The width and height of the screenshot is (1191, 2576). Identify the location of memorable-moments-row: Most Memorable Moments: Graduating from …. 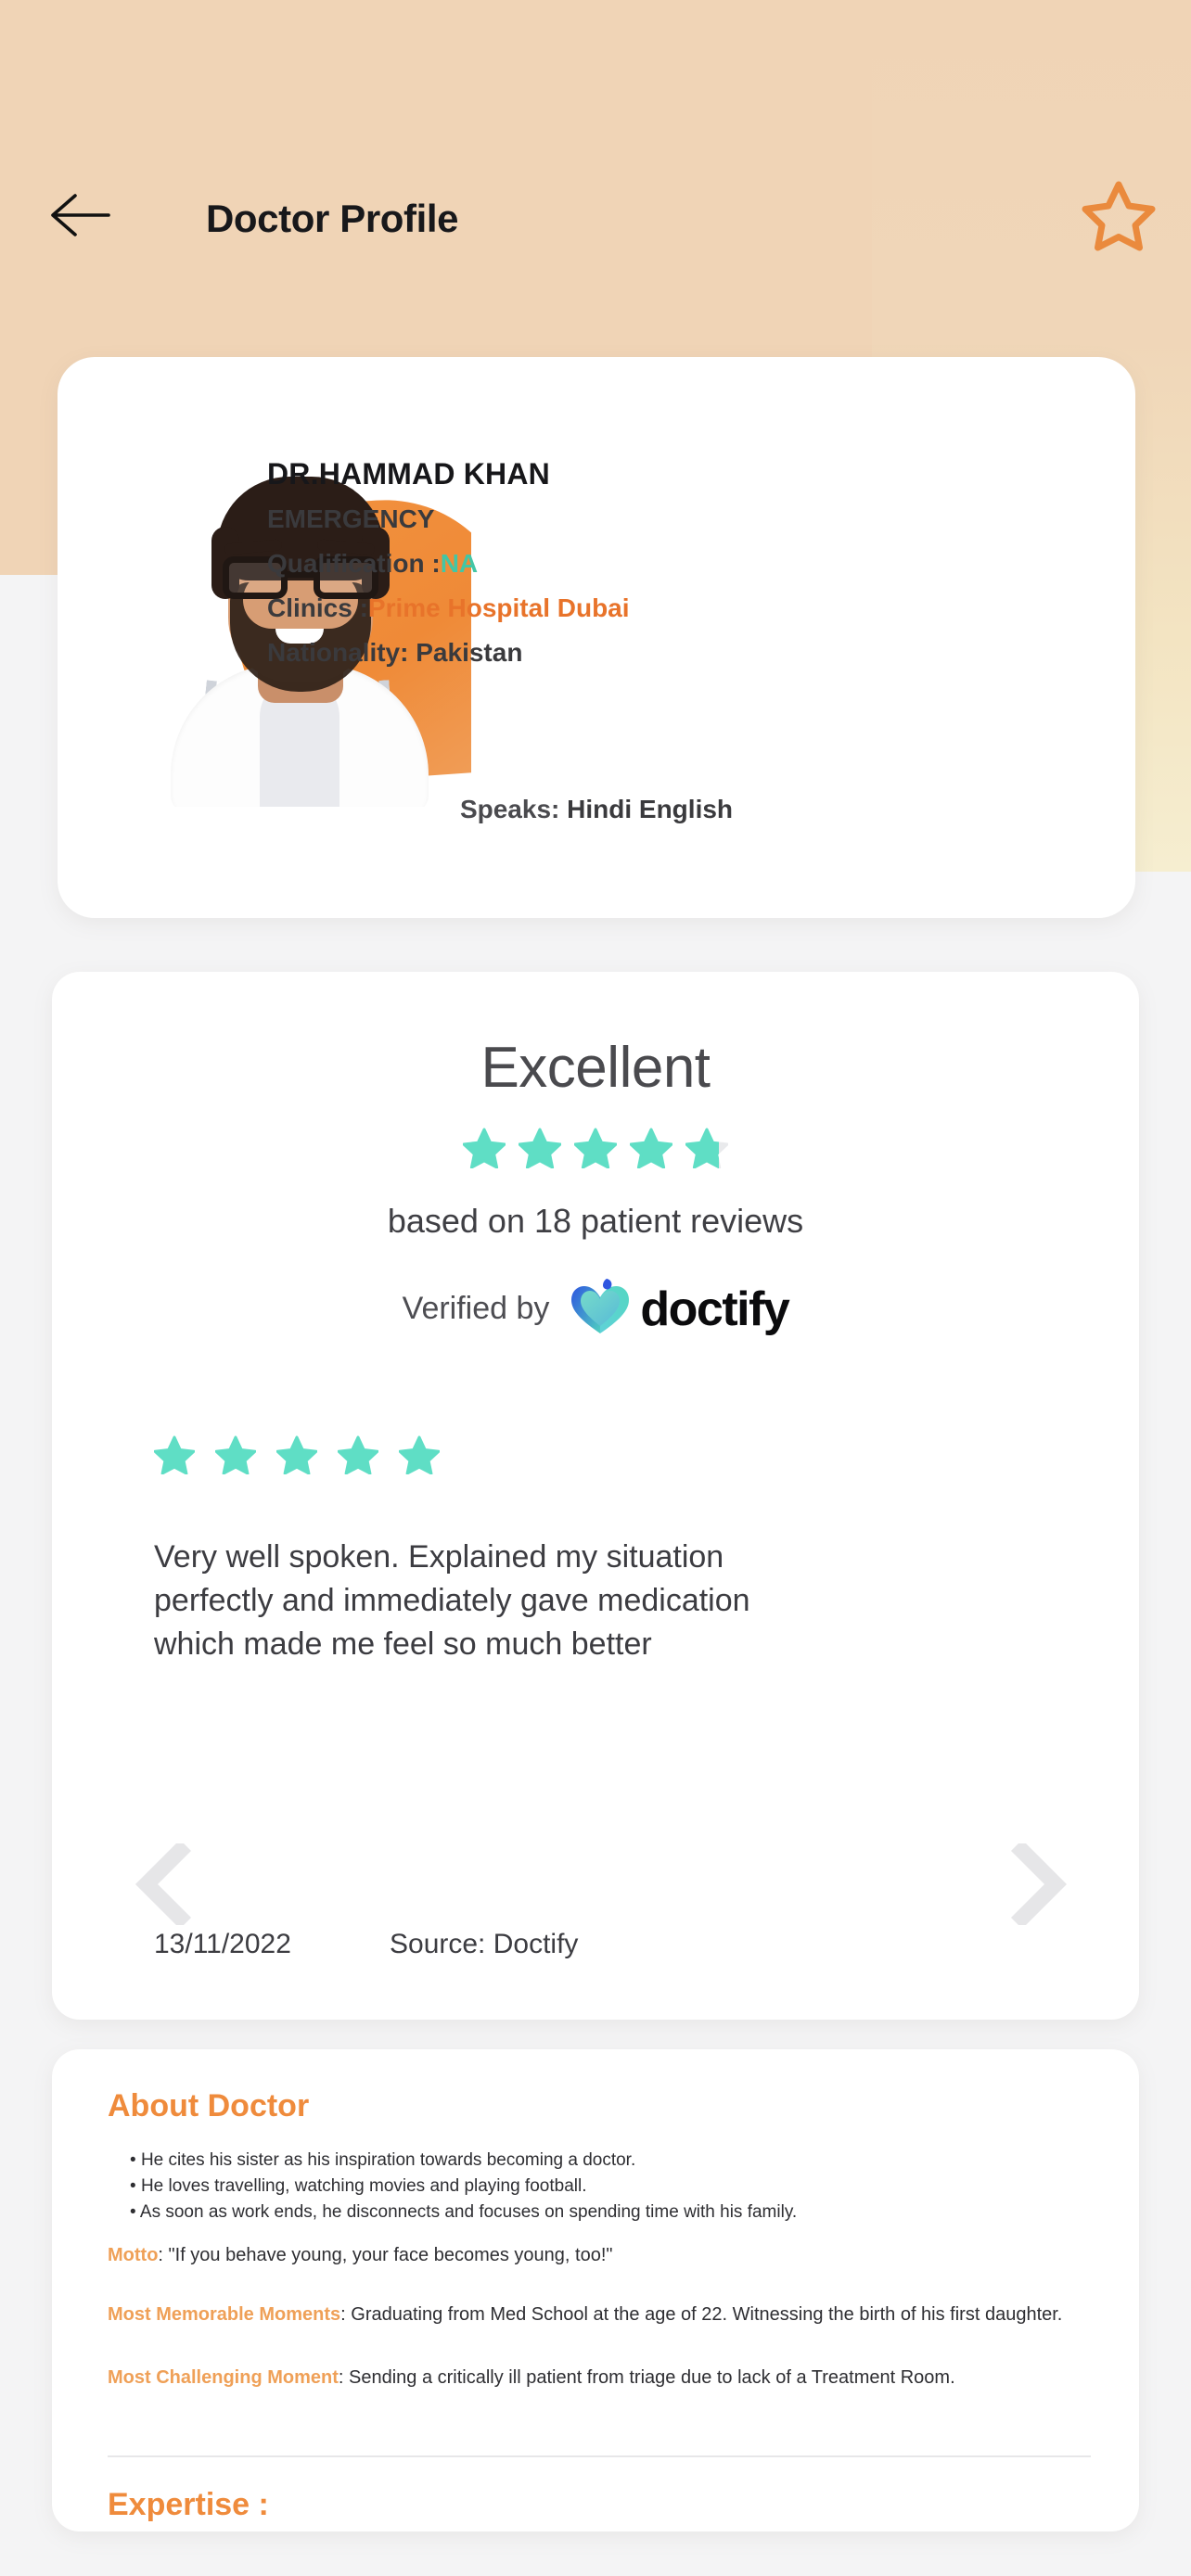
(599, 2315).